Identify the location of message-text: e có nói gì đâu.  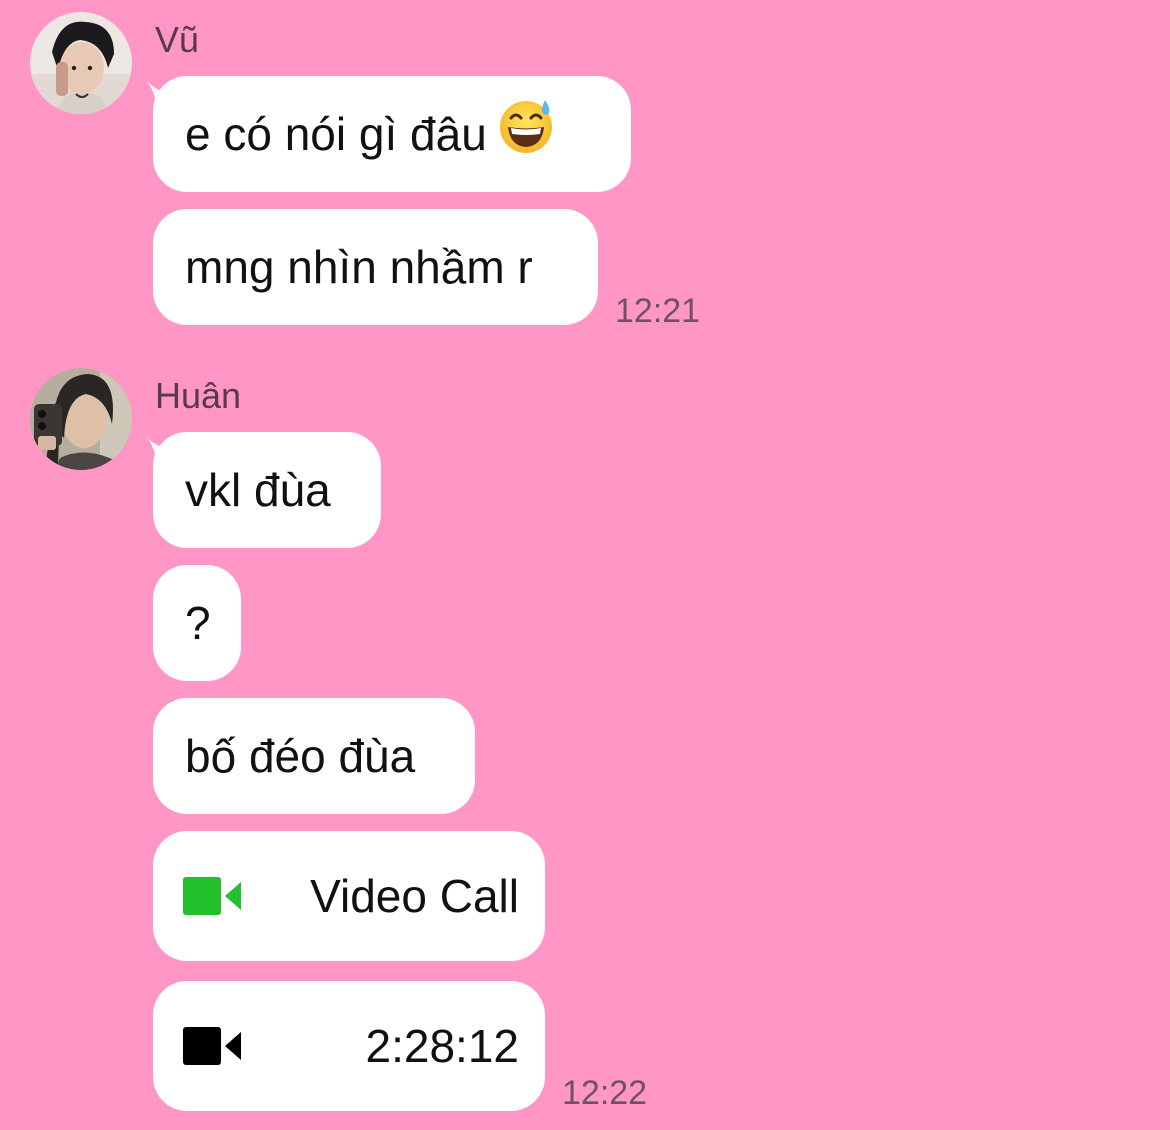
(336, 134).